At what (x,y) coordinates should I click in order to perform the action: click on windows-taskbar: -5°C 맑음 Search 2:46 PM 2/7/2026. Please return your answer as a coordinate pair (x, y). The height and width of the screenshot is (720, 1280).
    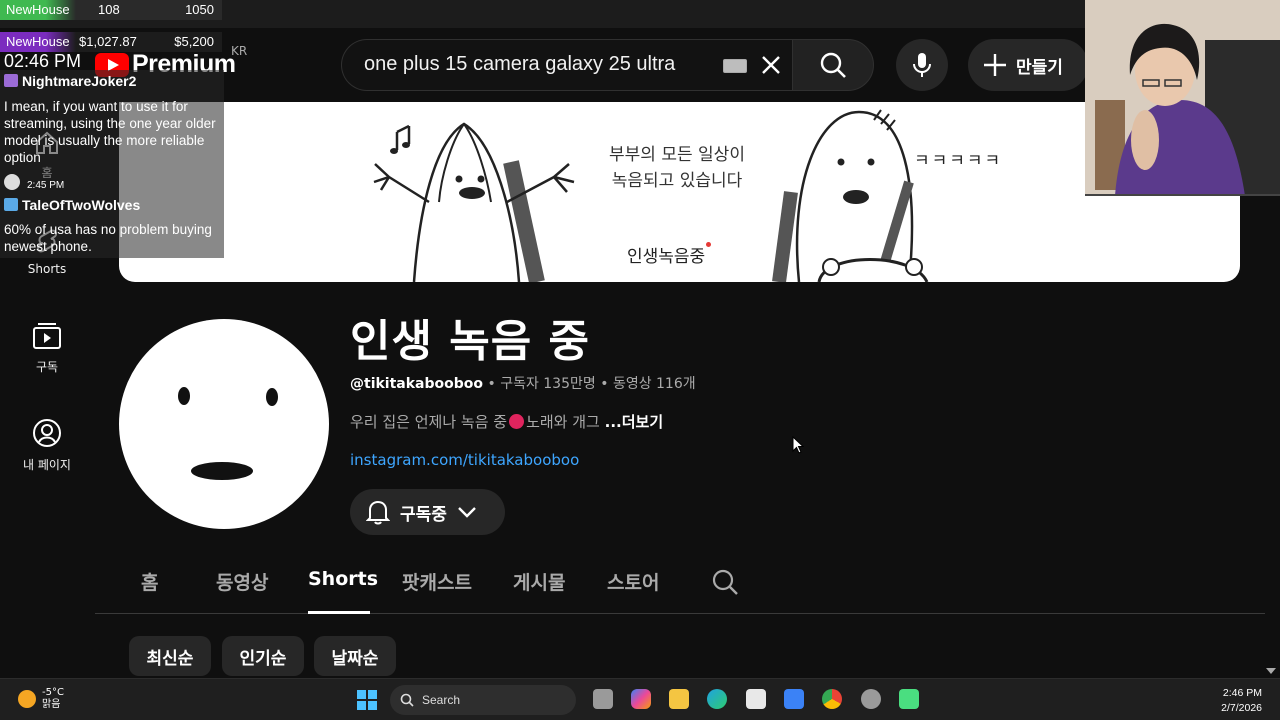
    Looking at the image, I should click on (640, 699).